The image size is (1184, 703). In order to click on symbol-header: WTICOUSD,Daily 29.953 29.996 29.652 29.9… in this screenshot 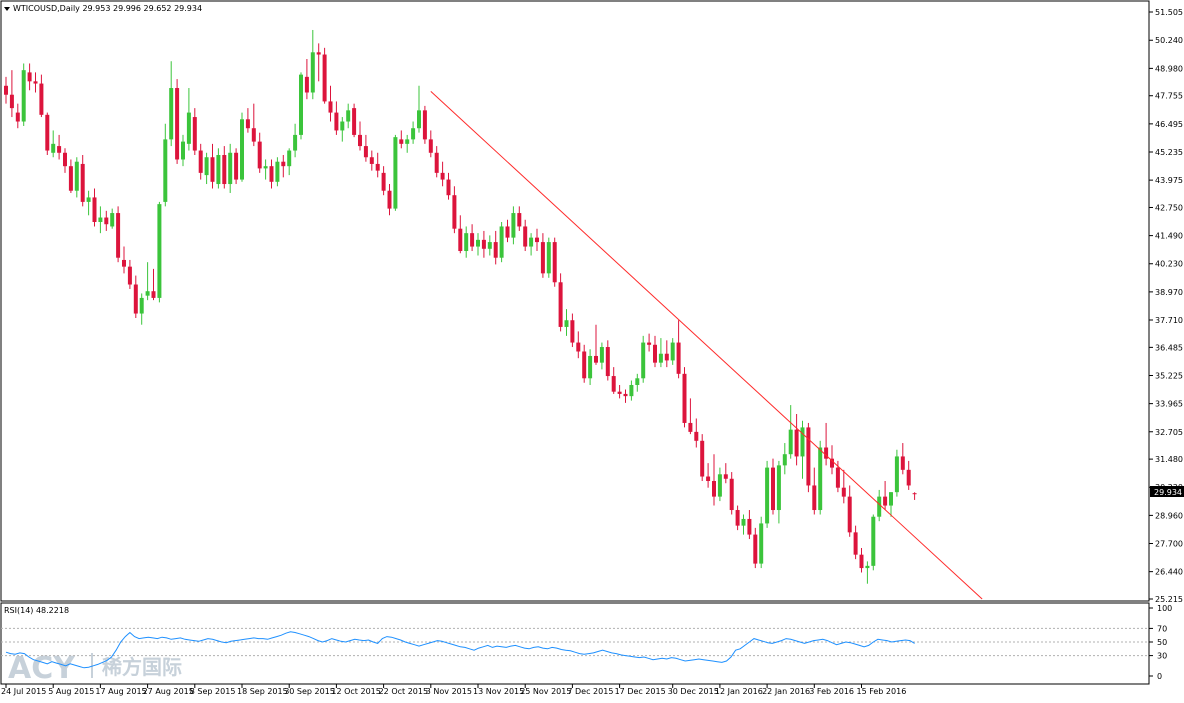, I will do `click(103, 8)`.